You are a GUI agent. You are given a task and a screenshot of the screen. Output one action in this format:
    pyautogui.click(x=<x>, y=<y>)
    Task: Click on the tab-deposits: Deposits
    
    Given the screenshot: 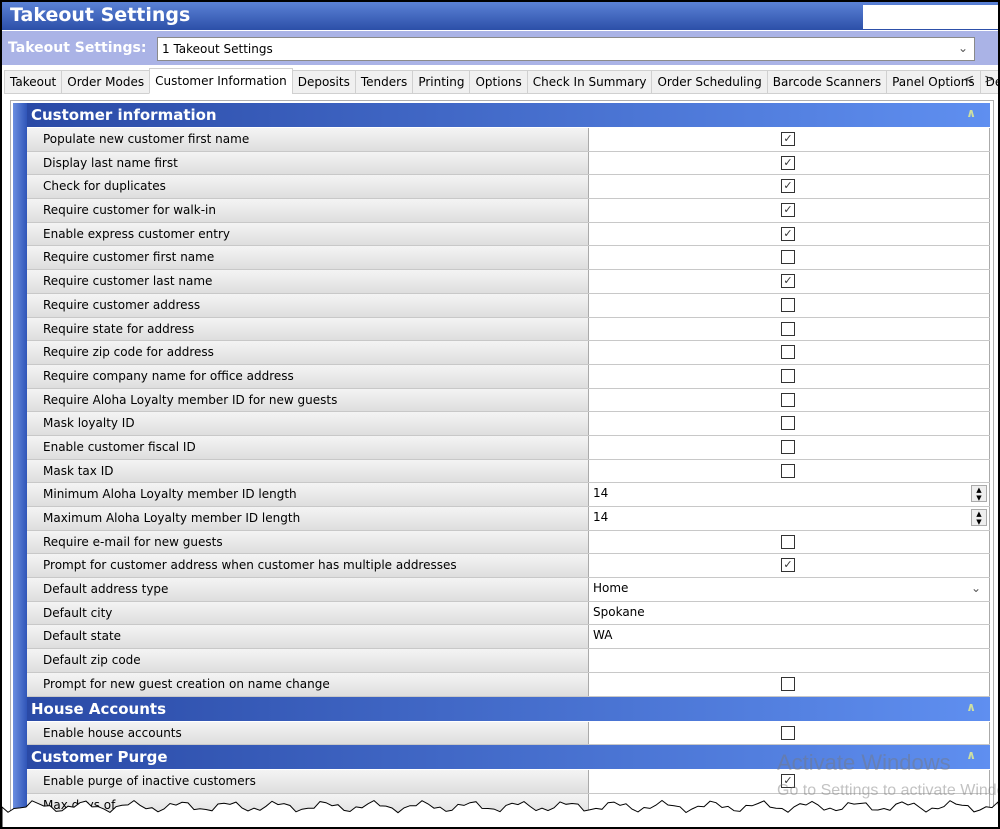 What is the action you would take?
    pyautogui.click(x=323, y=82)
    